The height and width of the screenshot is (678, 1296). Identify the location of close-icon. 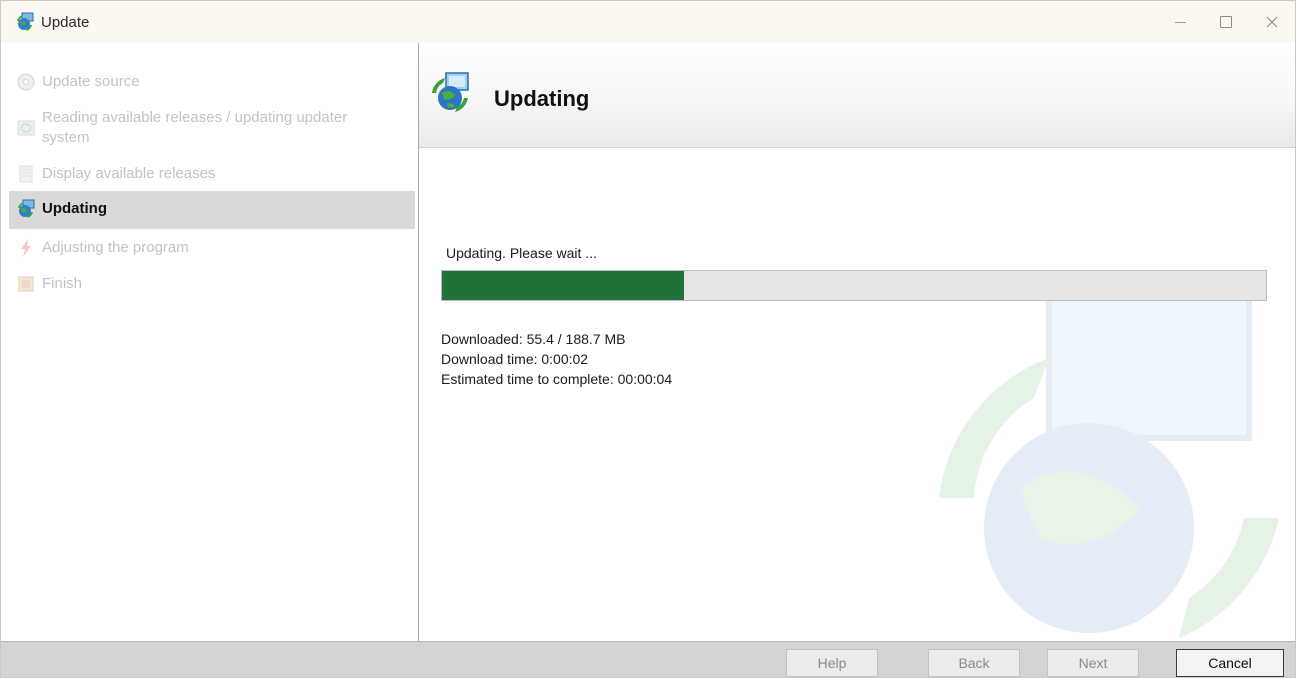
(1272, 22).